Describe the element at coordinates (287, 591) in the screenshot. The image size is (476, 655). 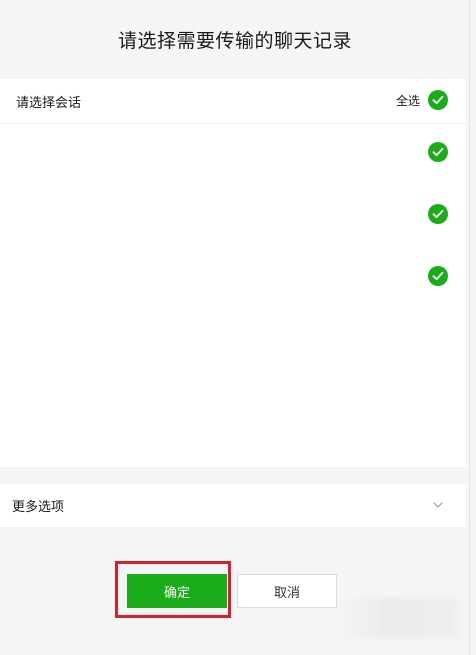
I see `cancel-button: 取消` at that location.